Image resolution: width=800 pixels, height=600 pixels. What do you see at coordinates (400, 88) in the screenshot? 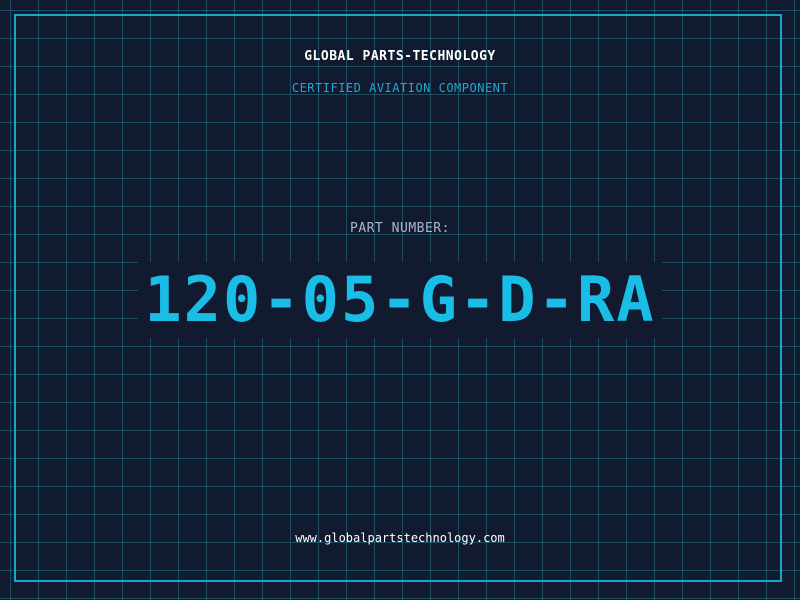
I see `tagline: CERTIFIED AVIATION COMPONENT` at bounding box center [400, 88].